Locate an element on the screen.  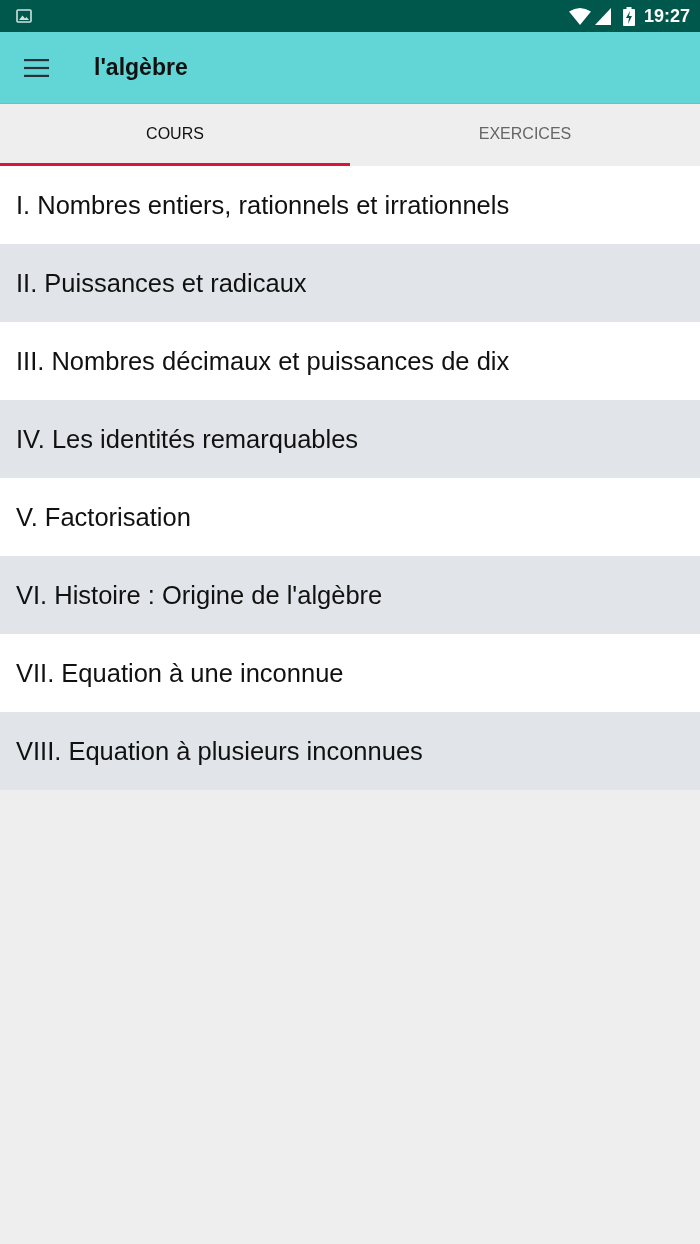
chapter-list-item: III. Nombres décimaux et puissances de dix is located at coordinates (350, 361).